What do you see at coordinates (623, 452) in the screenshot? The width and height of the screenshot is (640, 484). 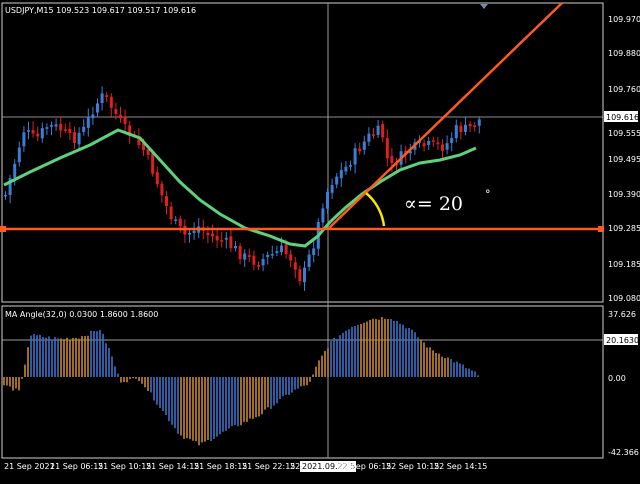 I see `indicator-axis-label: -42.366` at bounding box center [623, 452].